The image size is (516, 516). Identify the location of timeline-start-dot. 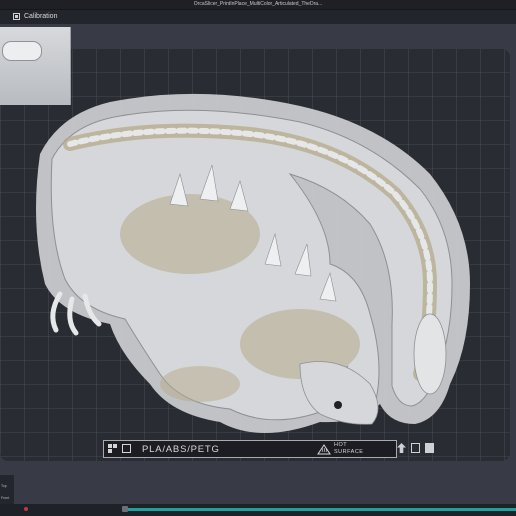
(26, 509).